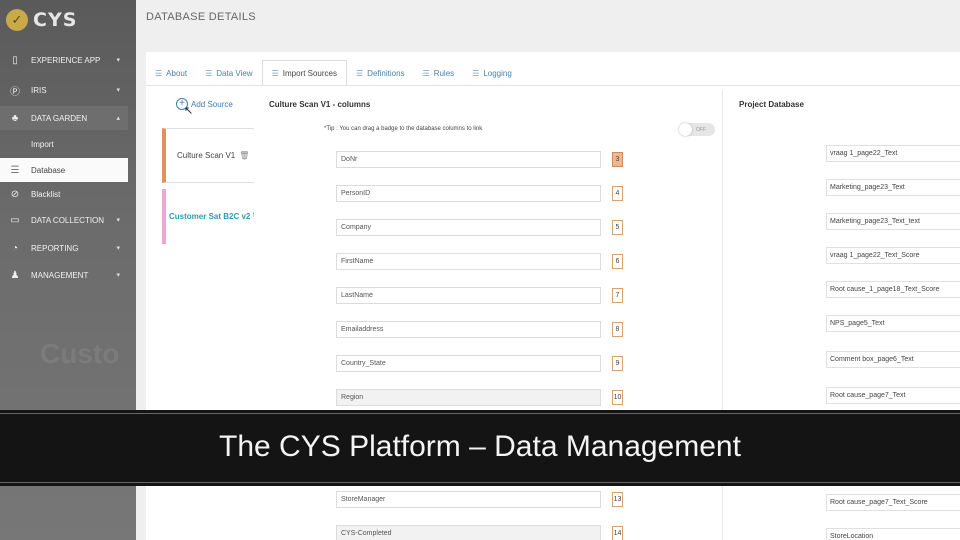  What do you see at coordinates (64, 144) in the screenshot?
I see `sidebar-item-import: Import` at bounding box center [64, 144].